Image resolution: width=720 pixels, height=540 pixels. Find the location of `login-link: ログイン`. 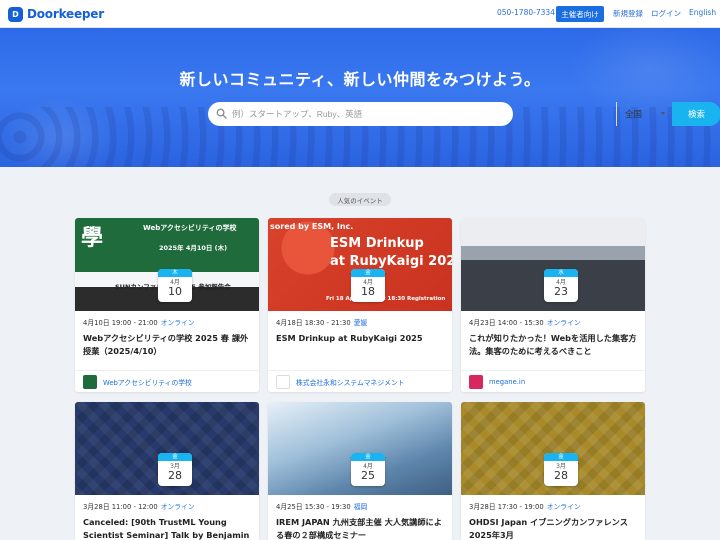

login-link: ログイン is located at coordinates (666, 13).